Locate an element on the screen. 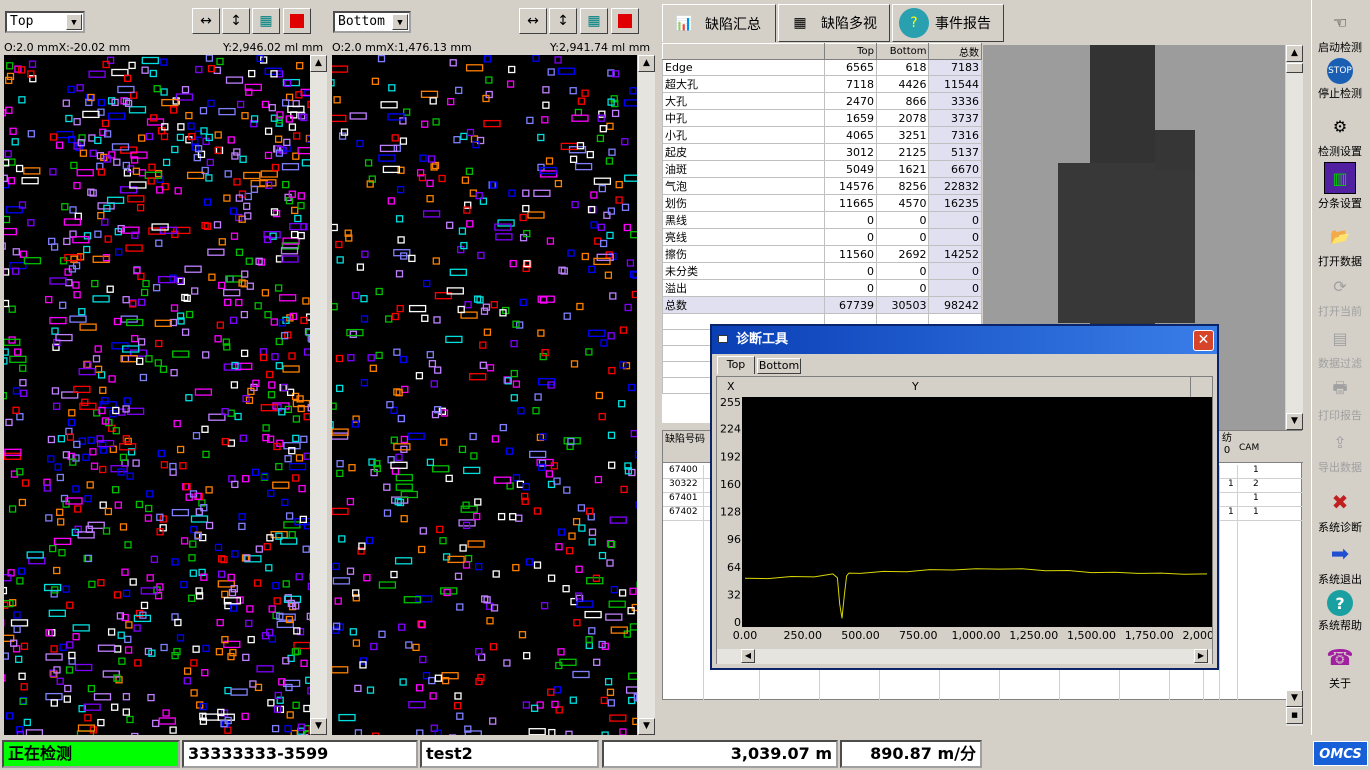 Image resolution: width=1370 pixels, height=770 pixels. scroll-up-icon: ▲ is located at coordinates (318, 63).